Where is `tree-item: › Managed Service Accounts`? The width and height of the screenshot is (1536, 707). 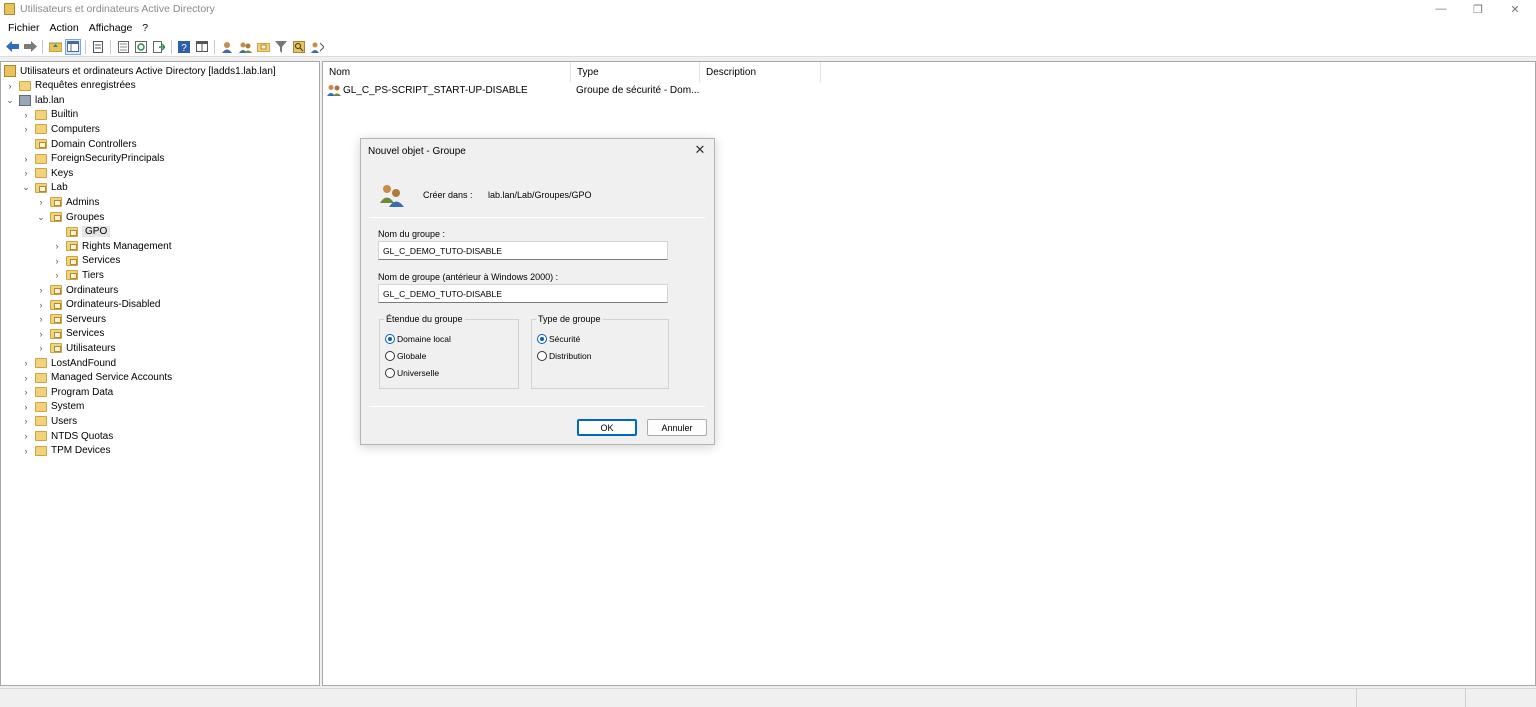 tree-item: › Managed Service Accounts is located at coordinates (97, 378).